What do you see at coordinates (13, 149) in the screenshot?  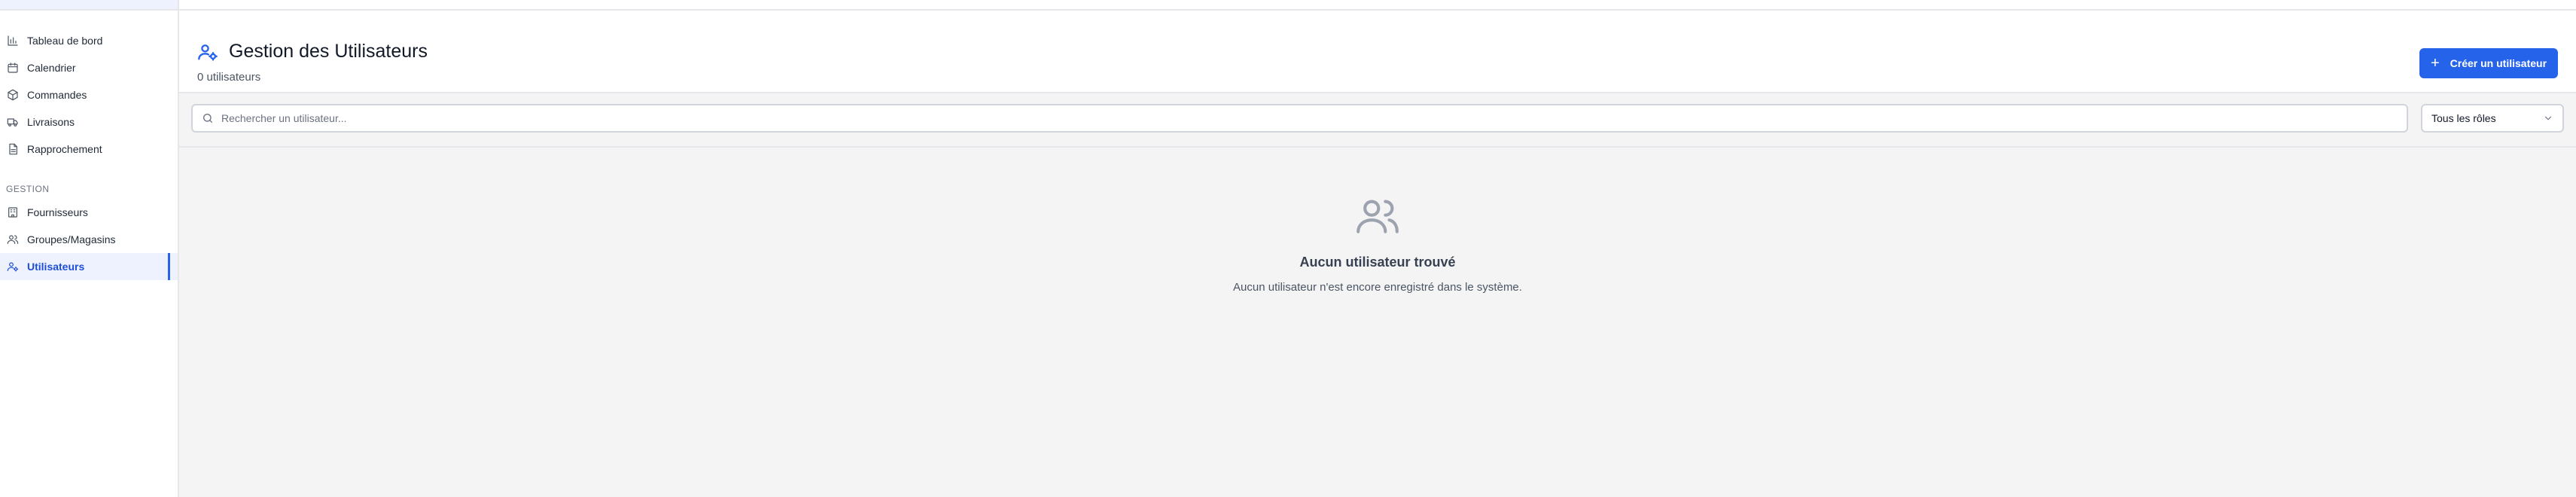 I see `document-icon` at bounding box center [13, 149].